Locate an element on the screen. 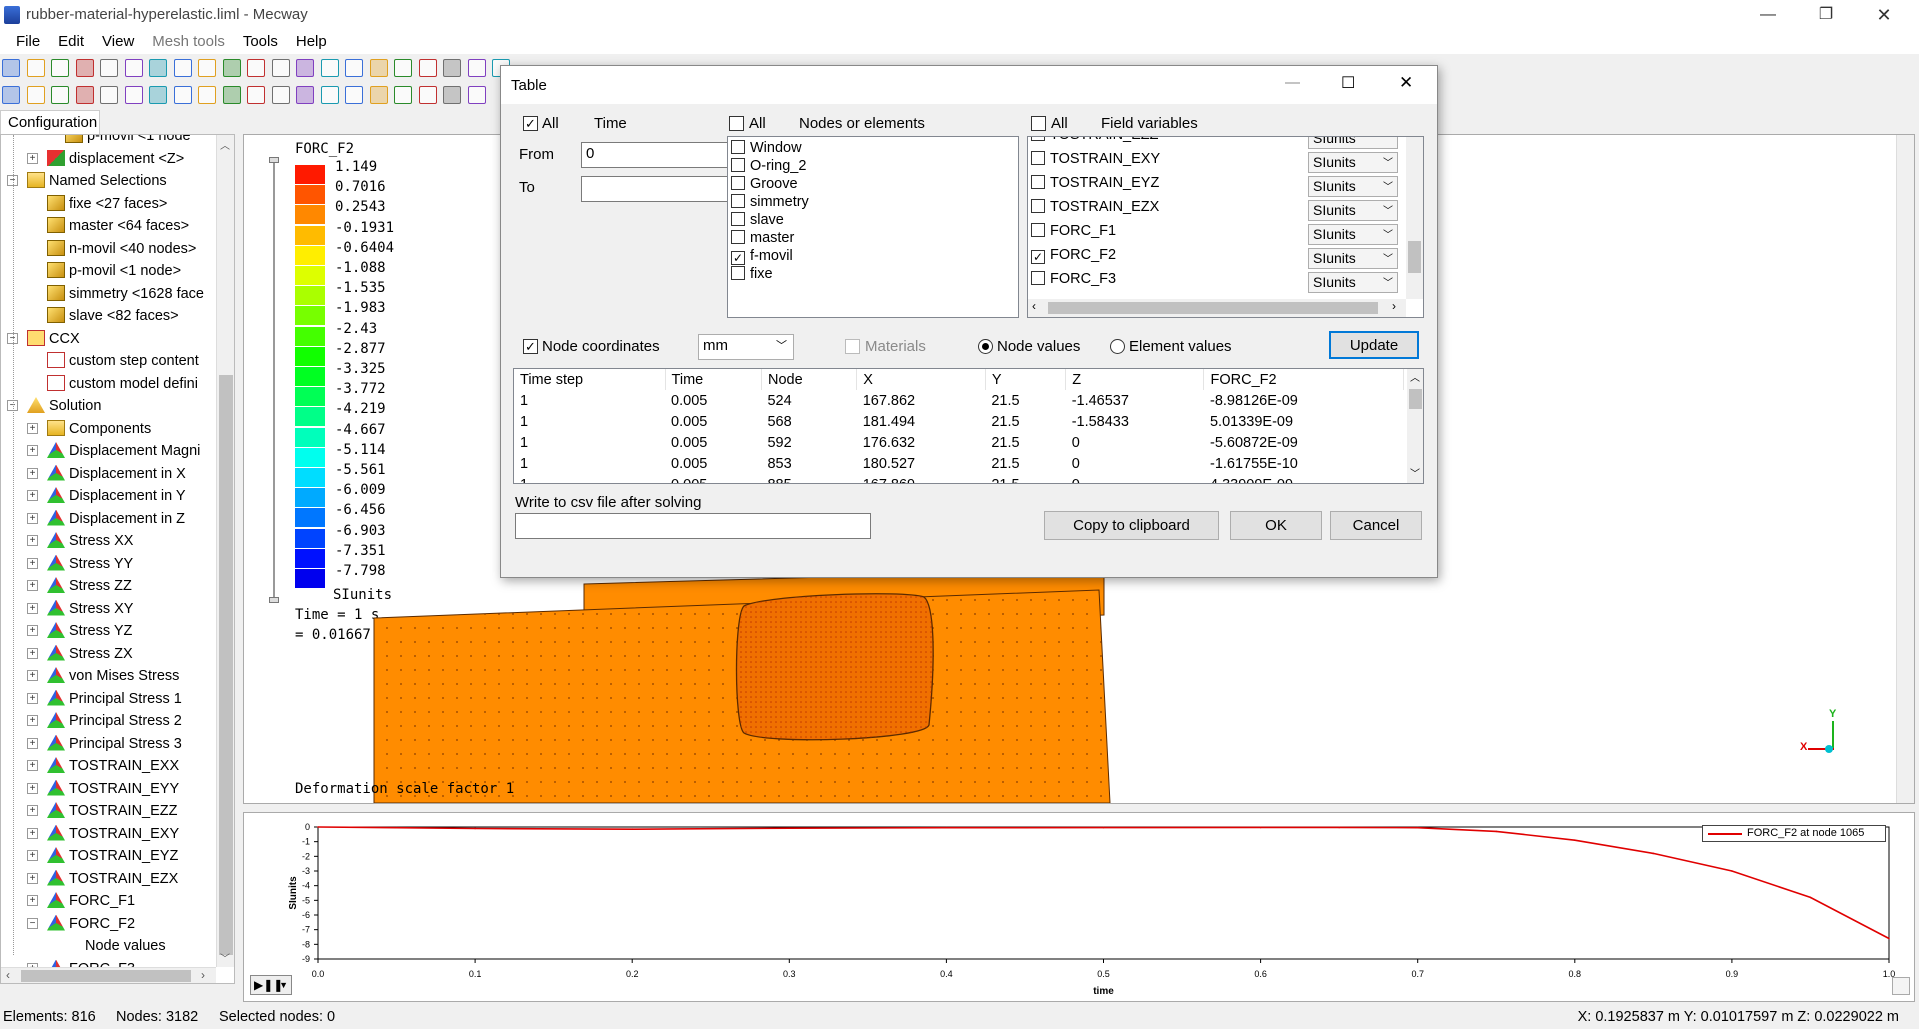  tree-item: Principal Stress 3 is located at coordinates (114, 744).